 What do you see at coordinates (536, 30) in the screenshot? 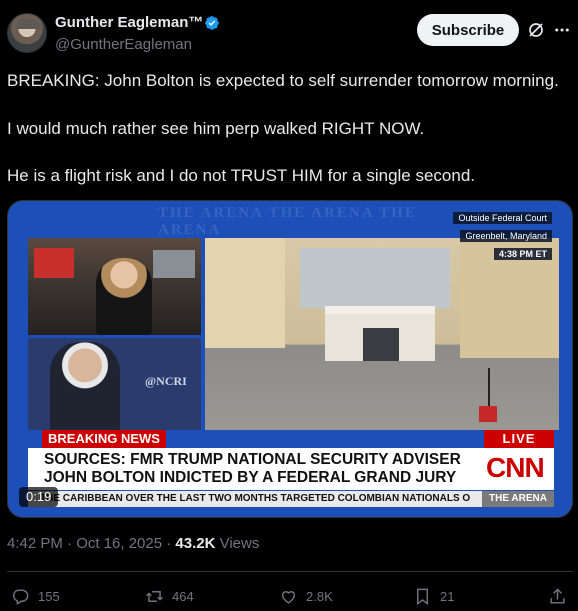
I see `grok-icon` at bounding box center [536, 30].